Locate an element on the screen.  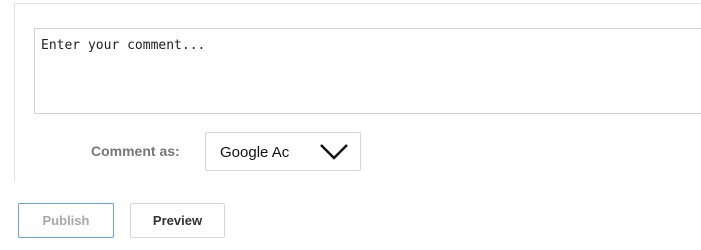
identity-select: Google Ac is located at coordinates (283, 151).